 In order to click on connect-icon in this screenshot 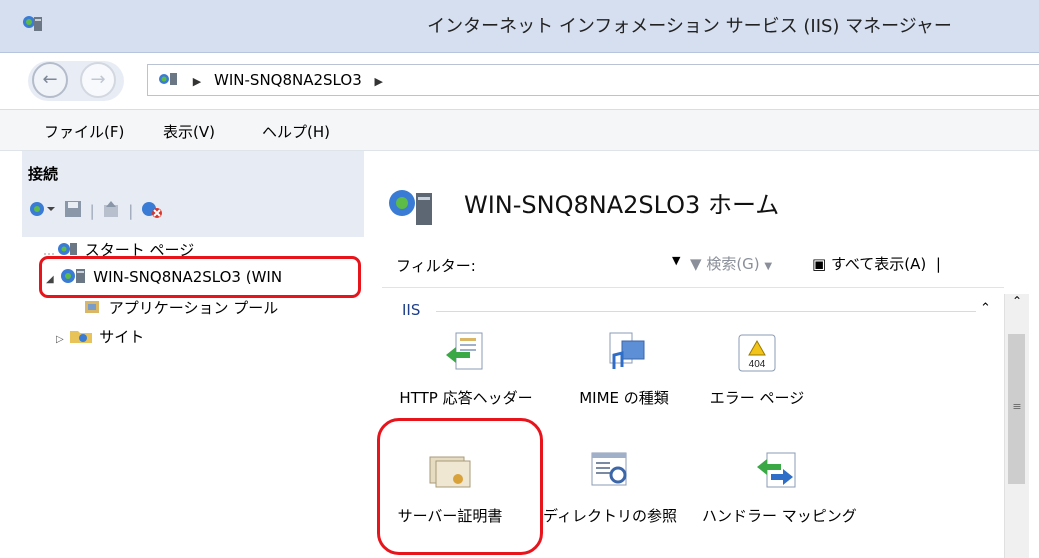, I will do `click(42, 211)`.